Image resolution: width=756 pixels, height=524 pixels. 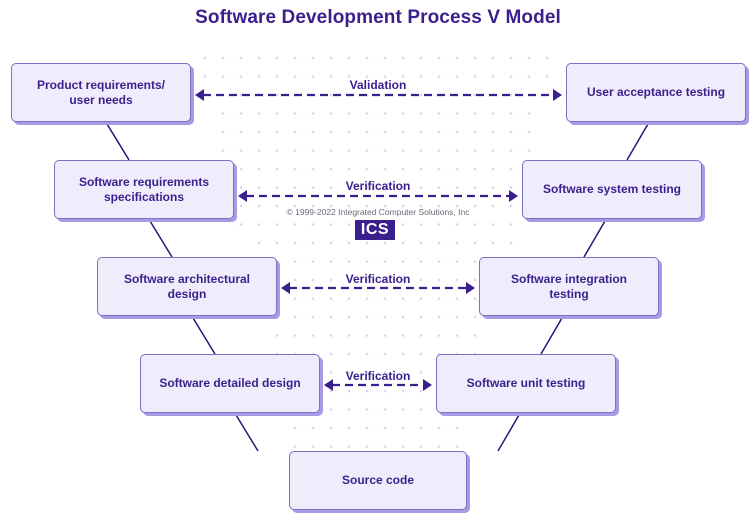 I want to click on link-label-validation: Validation, so click(x=378, y=85).